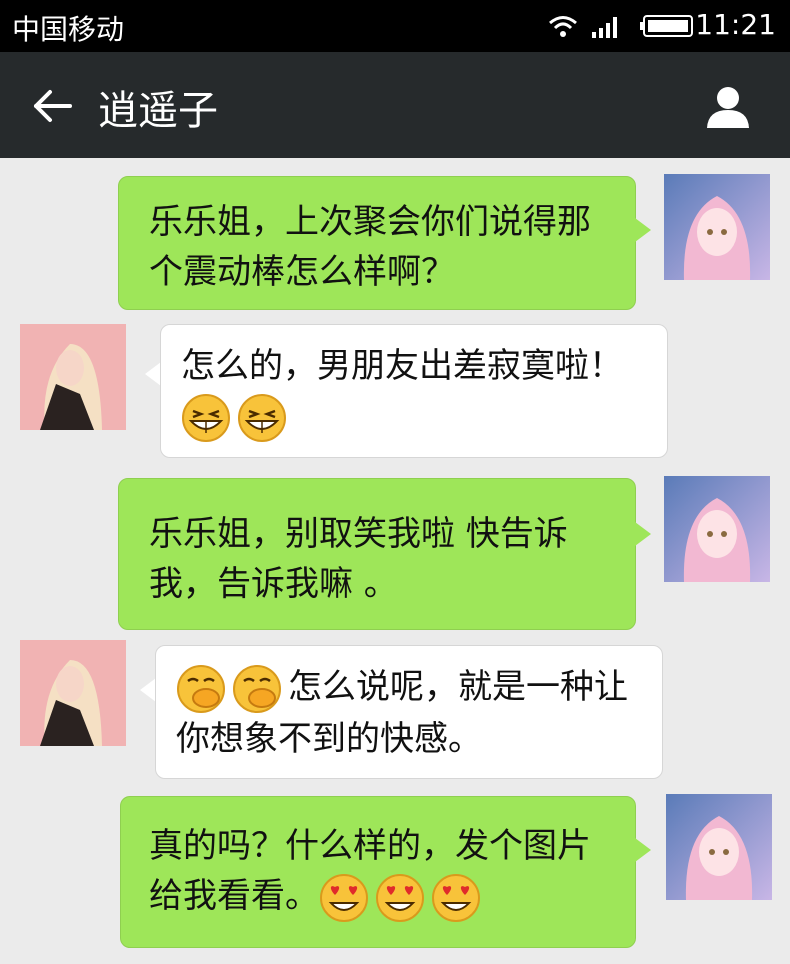 The width and height of the screenshot is (790, 964). Describe the element at coordinates (728, 106) in the screenshot. I see `profile-icon` at that location.